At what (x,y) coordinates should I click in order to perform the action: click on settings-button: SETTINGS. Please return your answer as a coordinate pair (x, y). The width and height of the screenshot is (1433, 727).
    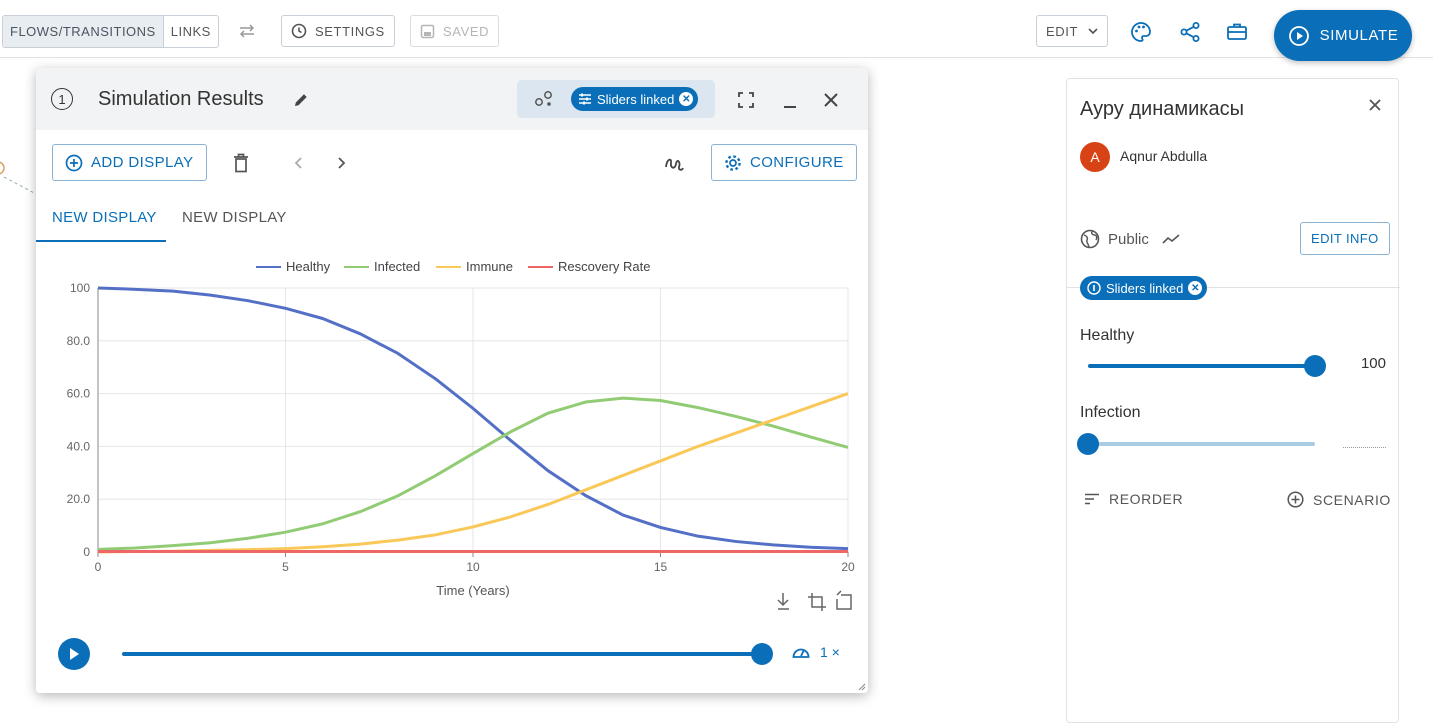
    Looking at the image, I should click on (338, 31).